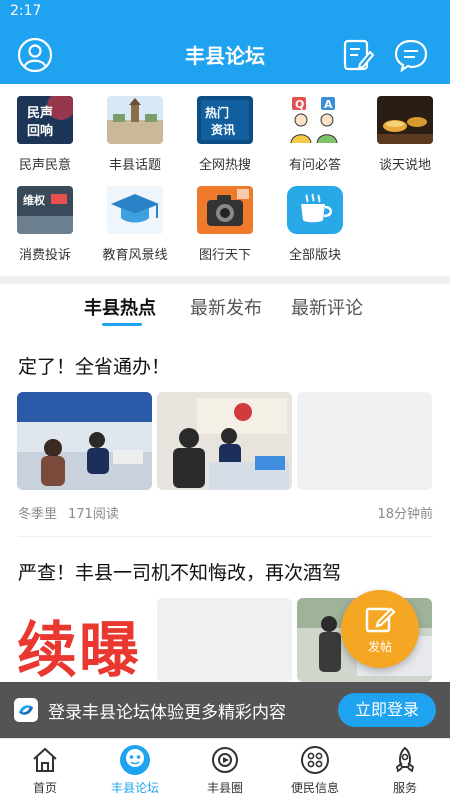 This screenshot has height=801, width=450. I want to click on town-thumb, so click(135, 120).